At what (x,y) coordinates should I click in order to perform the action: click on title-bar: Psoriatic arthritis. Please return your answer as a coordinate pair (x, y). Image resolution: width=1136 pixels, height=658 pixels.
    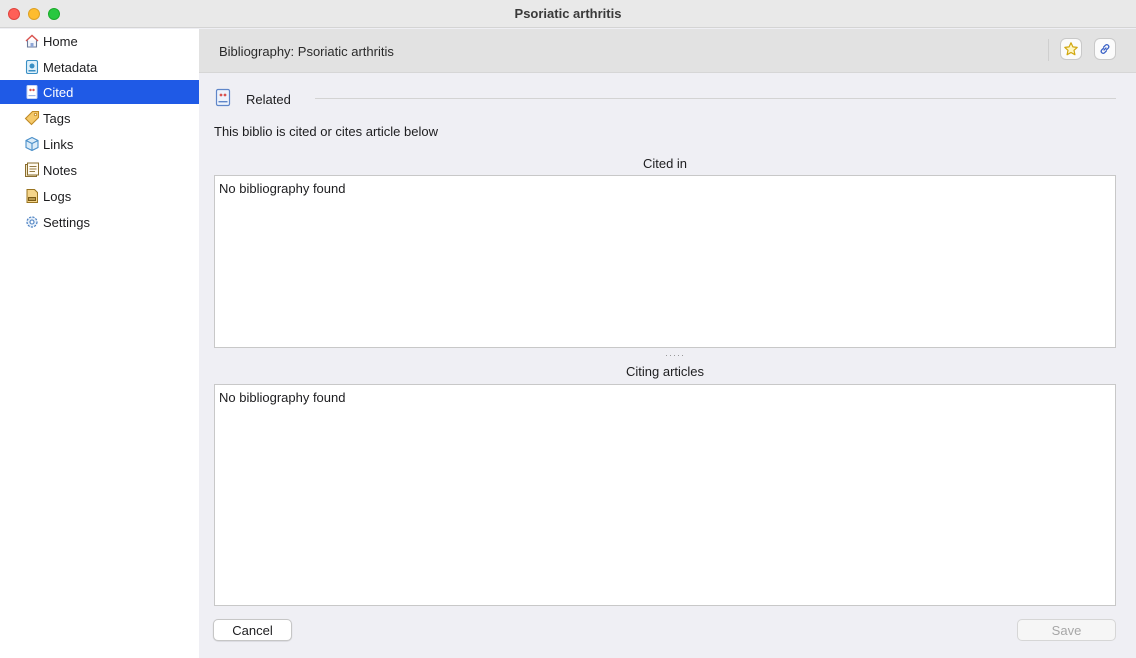
    Looking at the image, I should click on (568, 14).